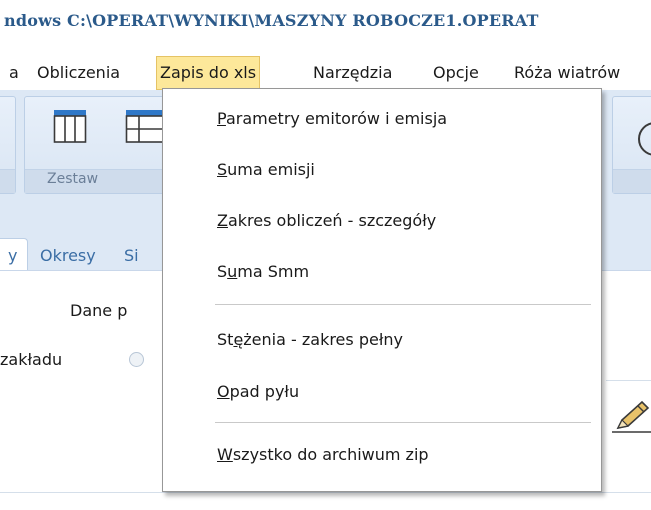 The width and height of the screenshot is (651, 510). Describe the element at coordinates (13, 255) in the screenshot. I see `tab-label: y` at that location.